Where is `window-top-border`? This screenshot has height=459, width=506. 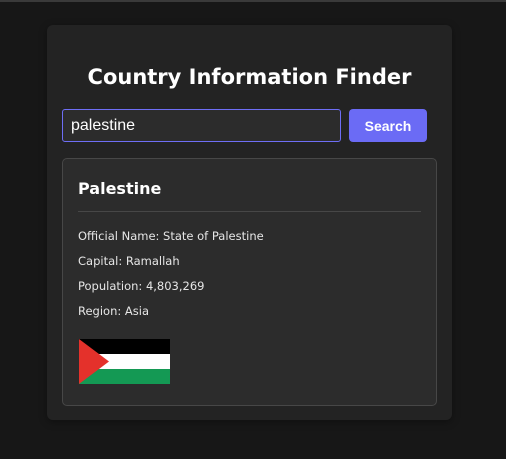 window-top-border is located at coordinates (253, 1).